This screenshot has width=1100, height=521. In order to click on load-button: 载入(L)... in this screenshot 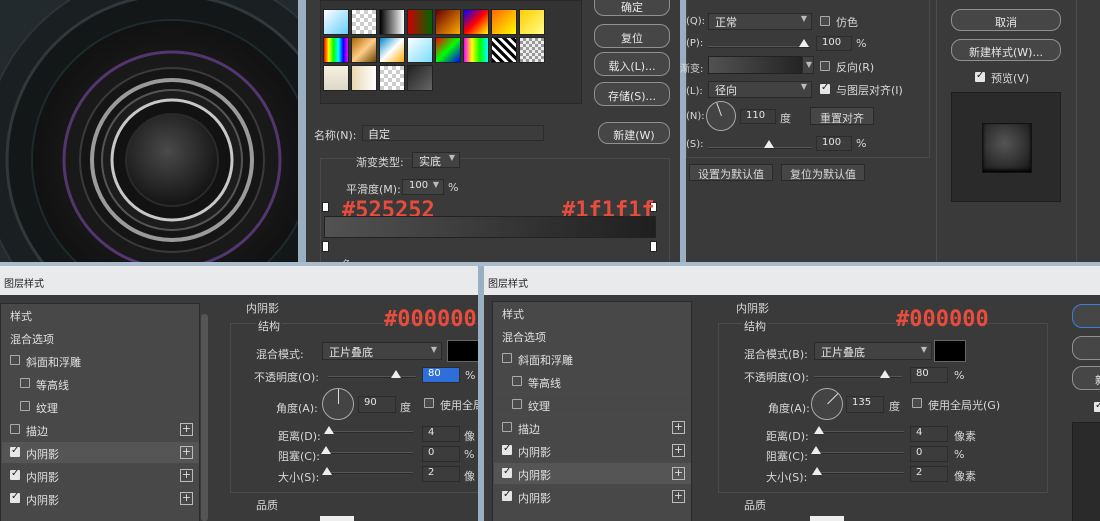, I will do `click(632, 64)`.